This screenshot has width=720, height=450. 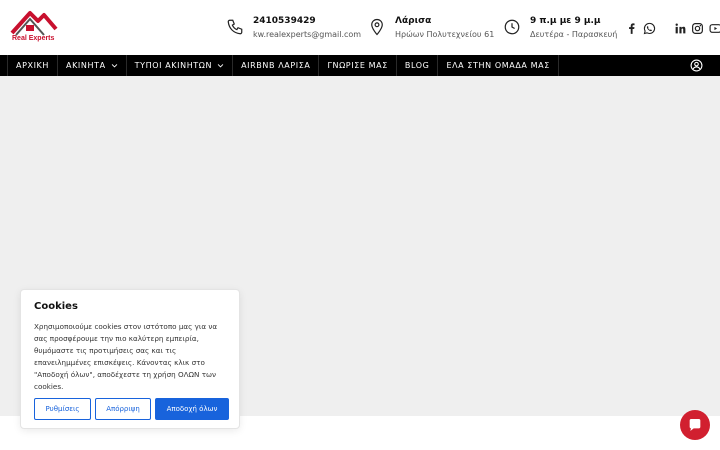 I want to click on linkedin-icon, so click(x=680, y=27).